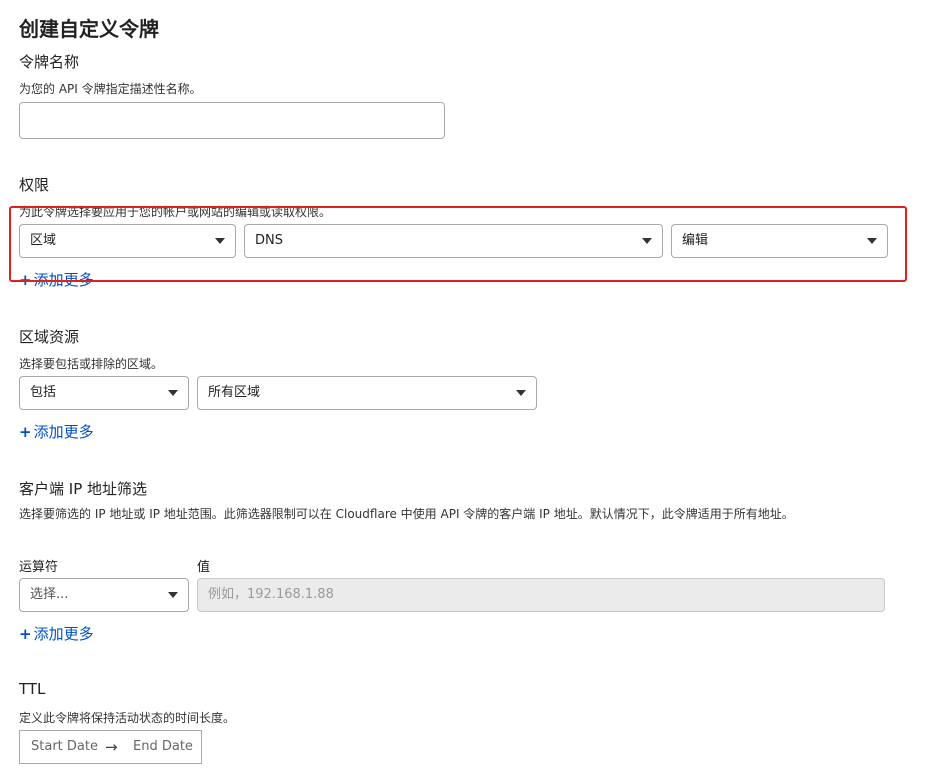 Image resolution: width=952 pixels, height=768 pixels. What do you see at coordinates (269, 240) in the screenshot?
I see `permission-resource-value: DNS` at bounding box center [269, 240].